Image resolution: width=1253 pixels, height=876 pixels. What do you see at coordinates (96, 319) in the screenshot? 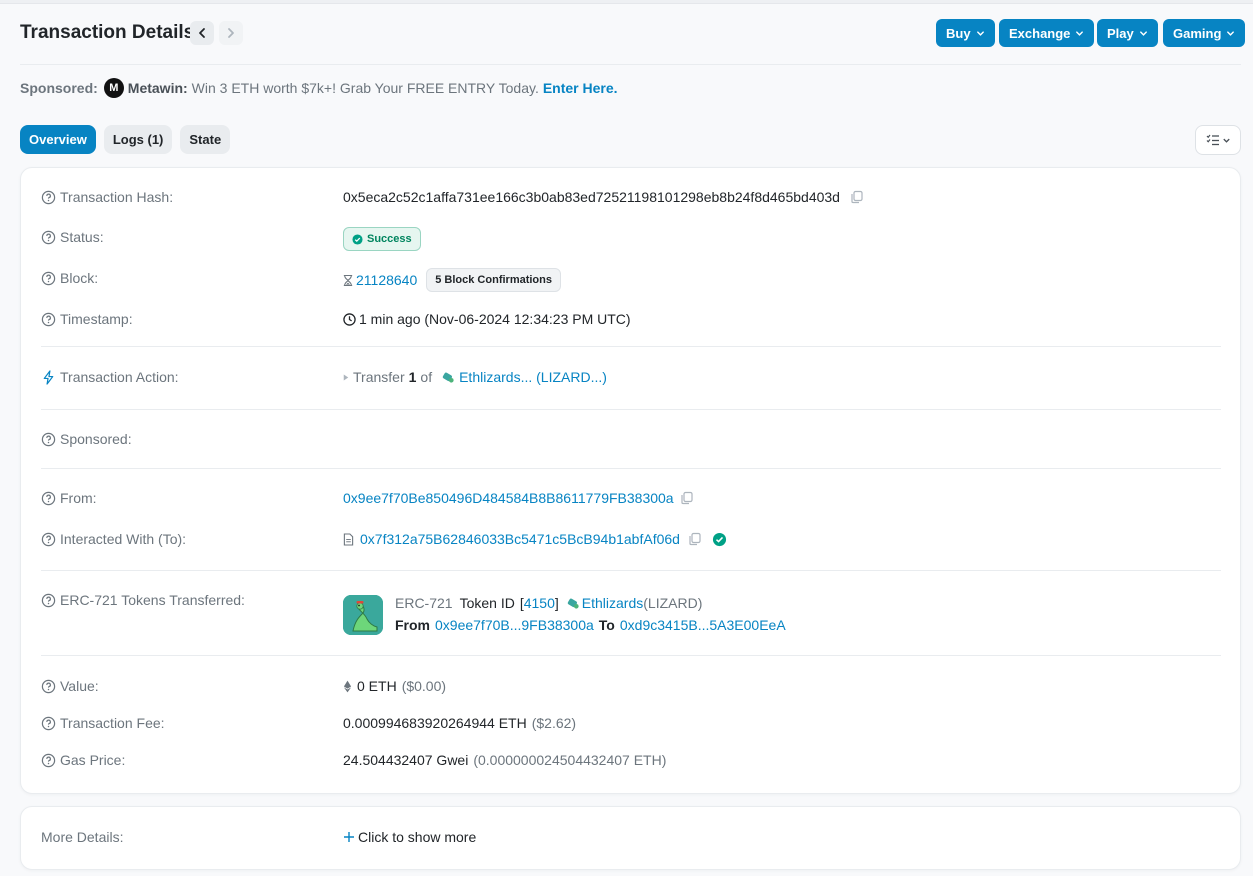
I see `timestamp-label: Timestamp:` at bounding box center [96, 319].